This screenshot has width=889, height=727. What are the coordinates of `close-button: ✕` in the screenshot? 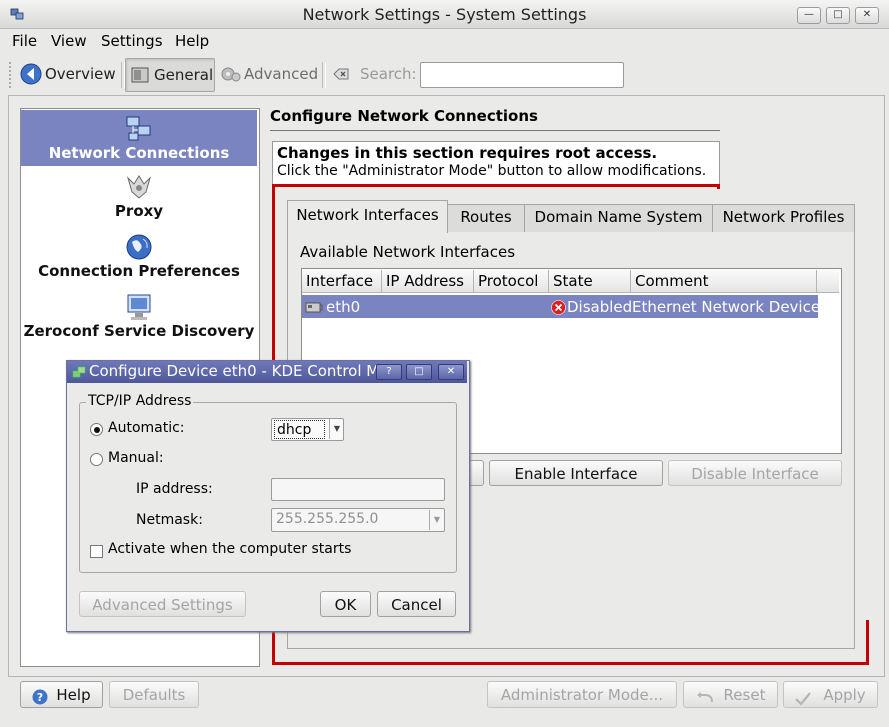 It's located at (867, 15).